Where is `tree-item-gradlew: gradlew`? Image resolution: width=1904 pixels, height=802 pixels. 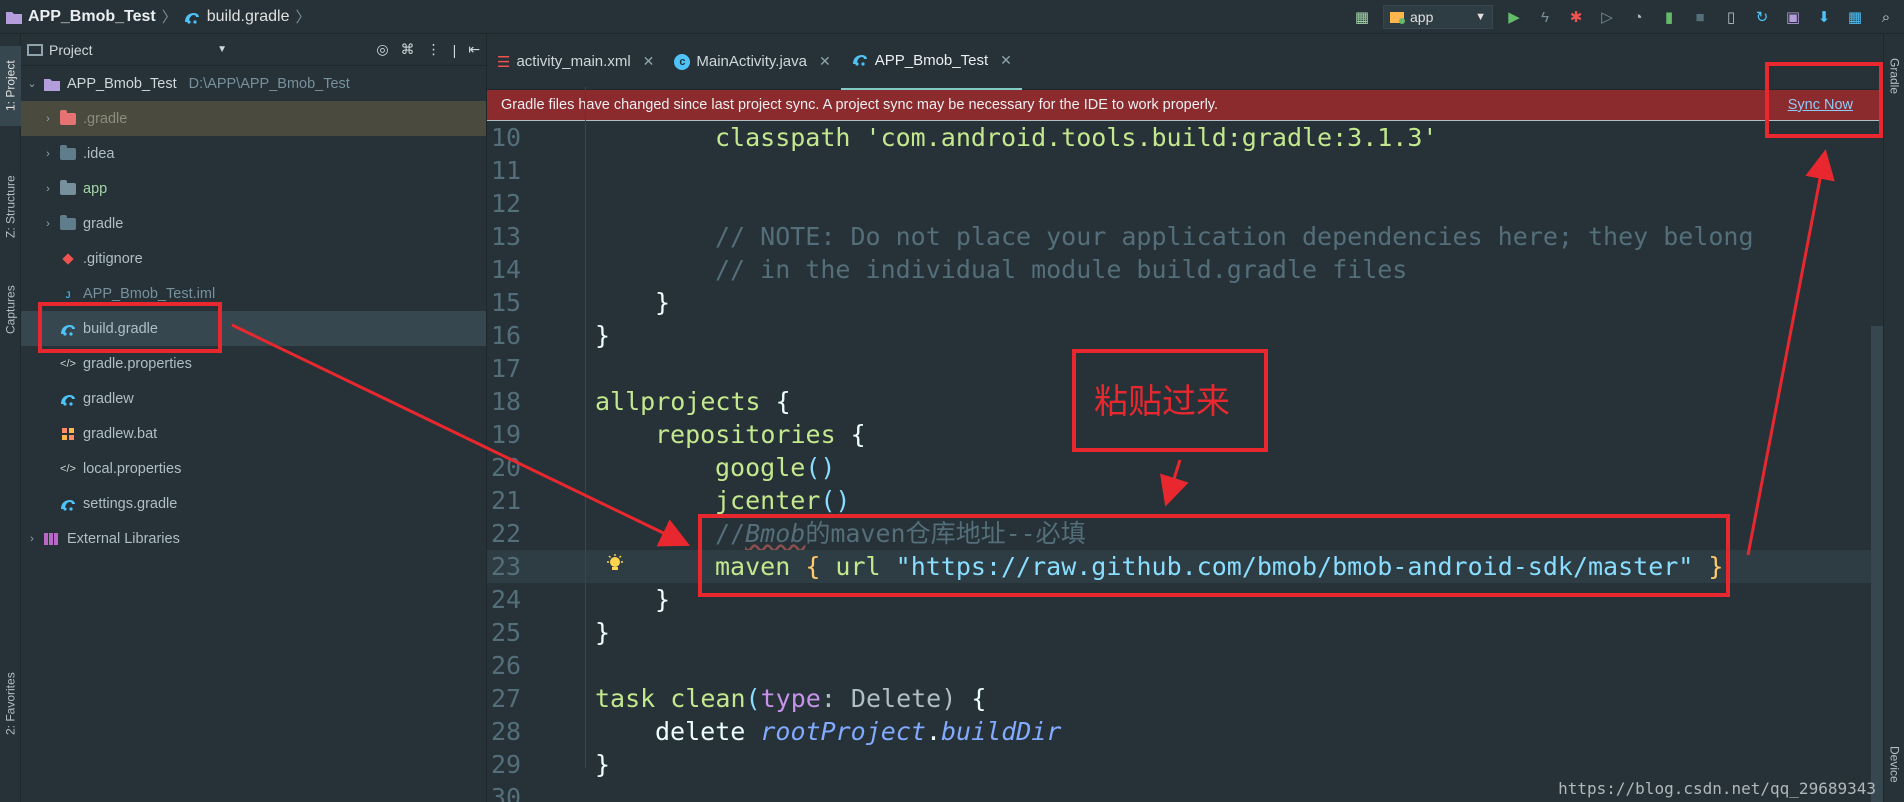 tree-item-gradlew: gradlew is located at coordinates (253, 398).